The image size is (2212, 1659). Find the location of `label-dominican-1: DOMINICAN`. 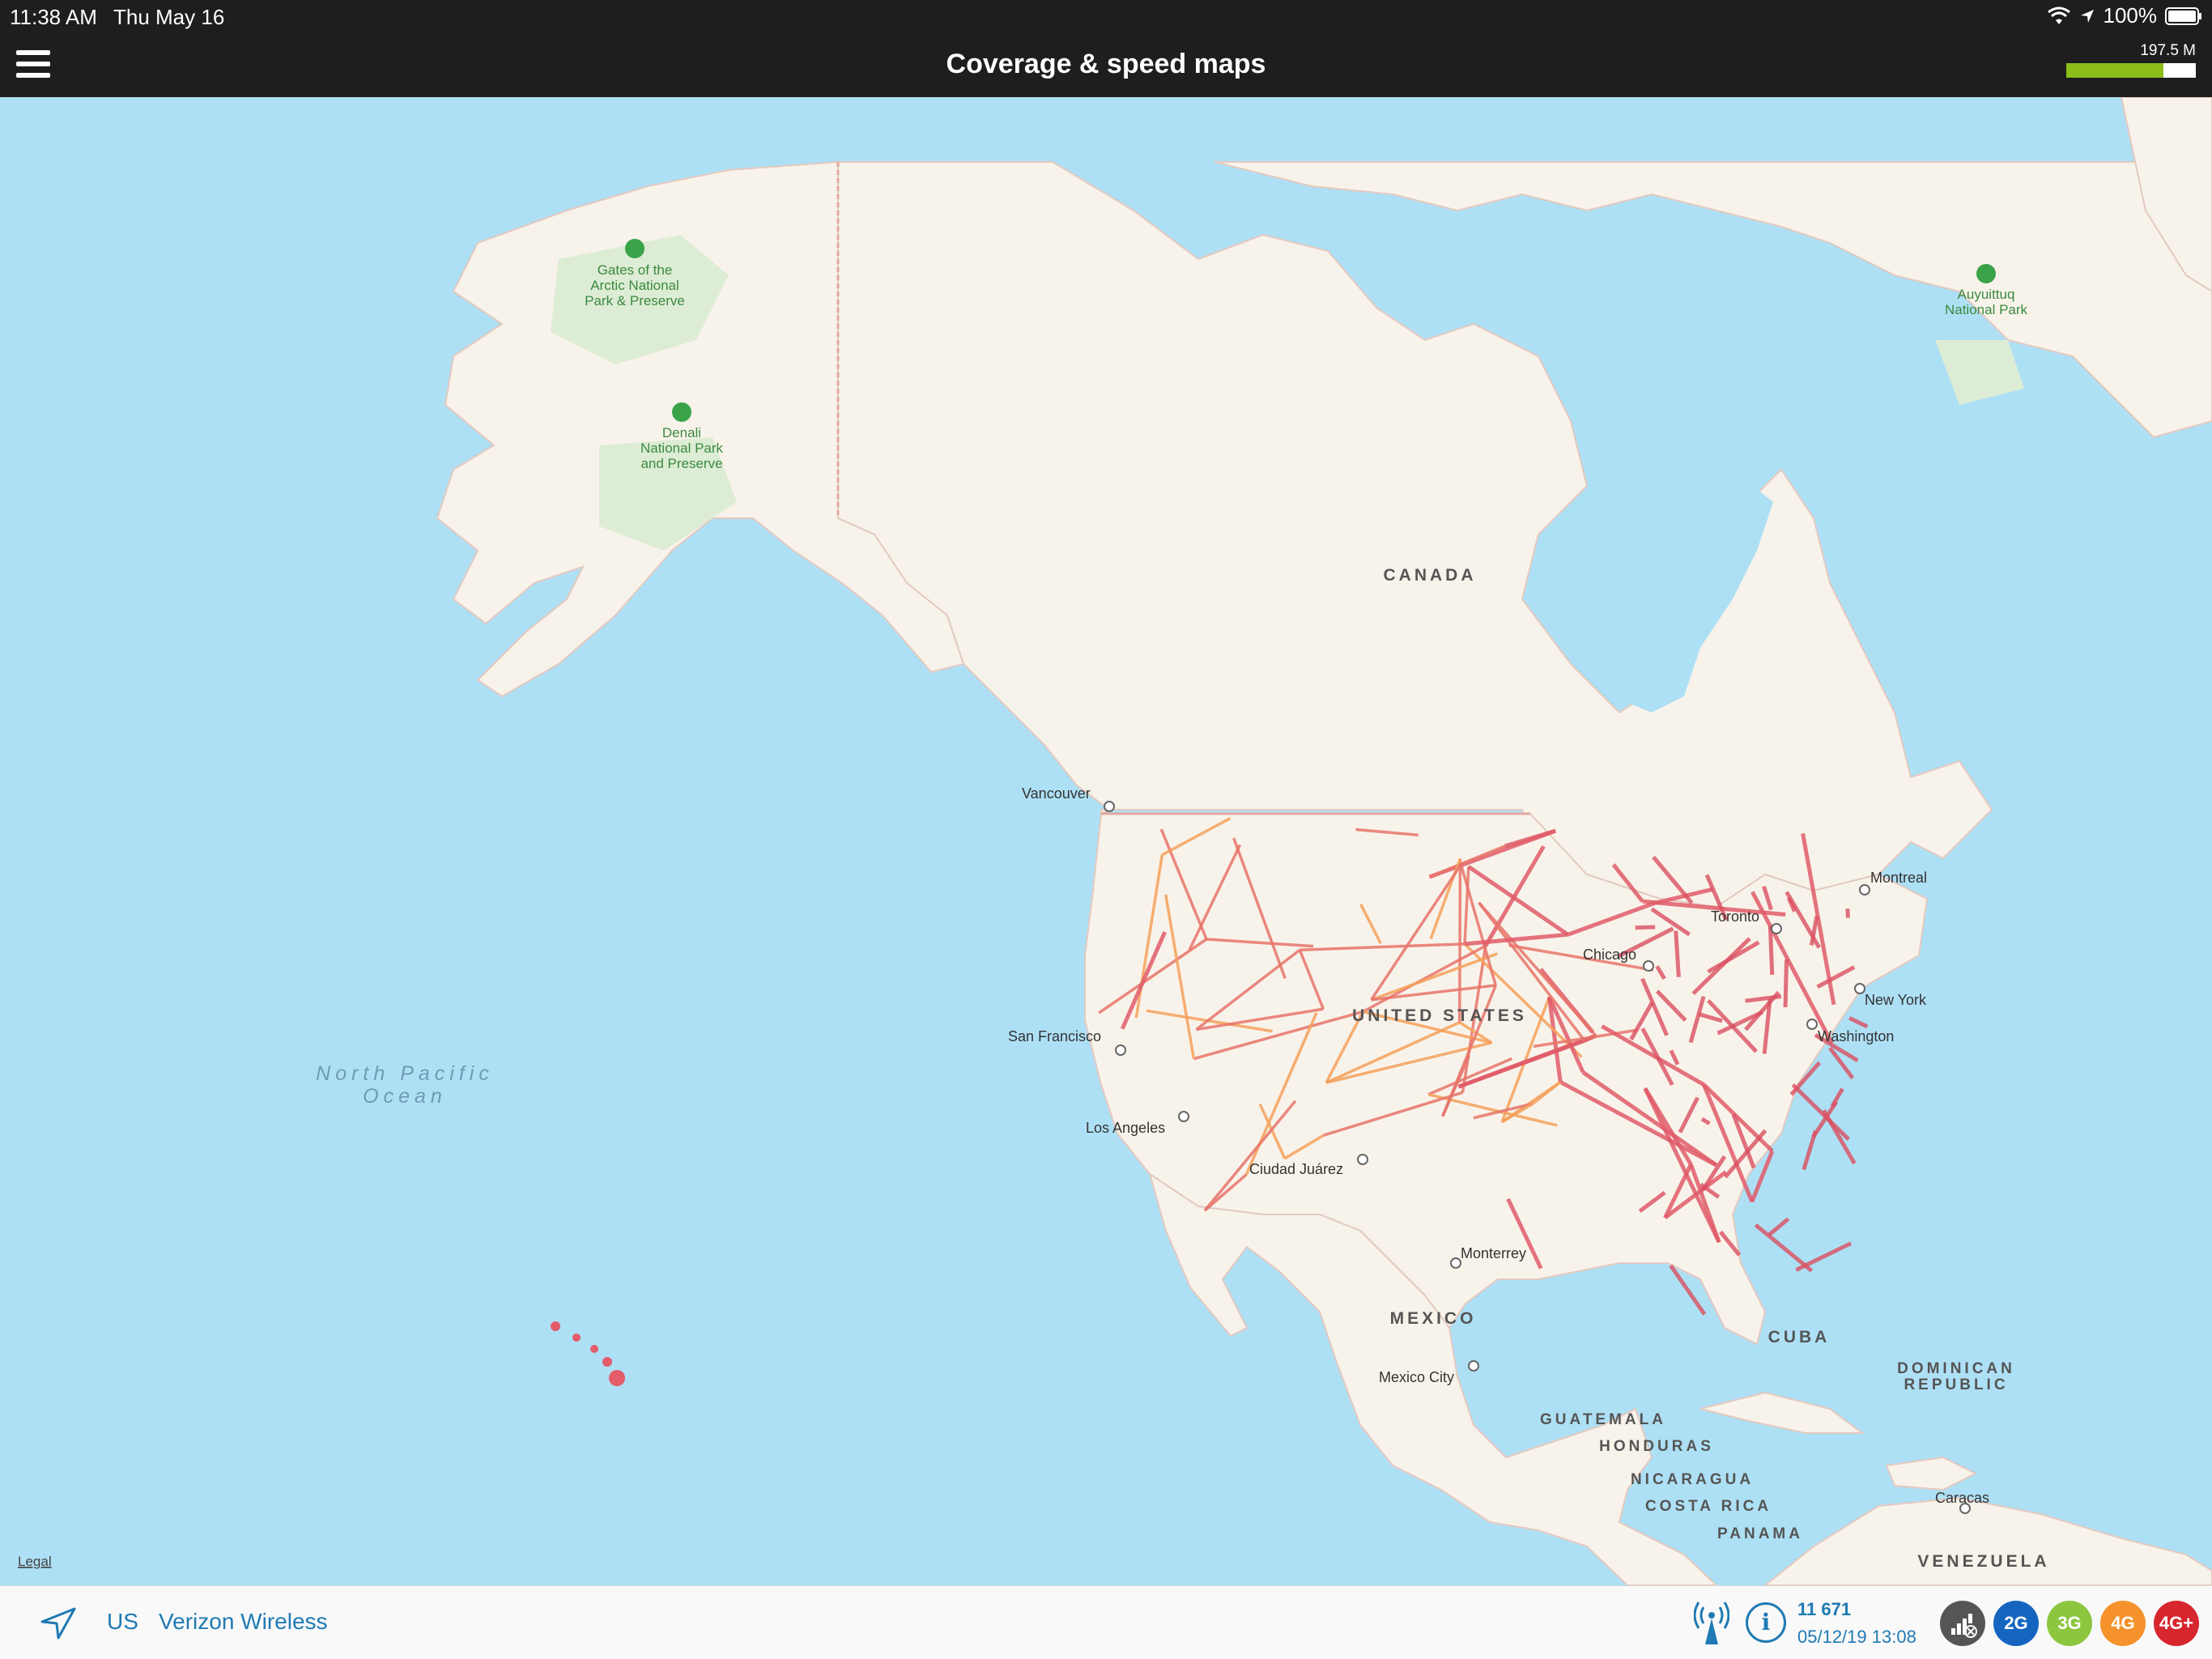

label-dominican-1: DOMINICAN is located at coordinates (1956, 1369).